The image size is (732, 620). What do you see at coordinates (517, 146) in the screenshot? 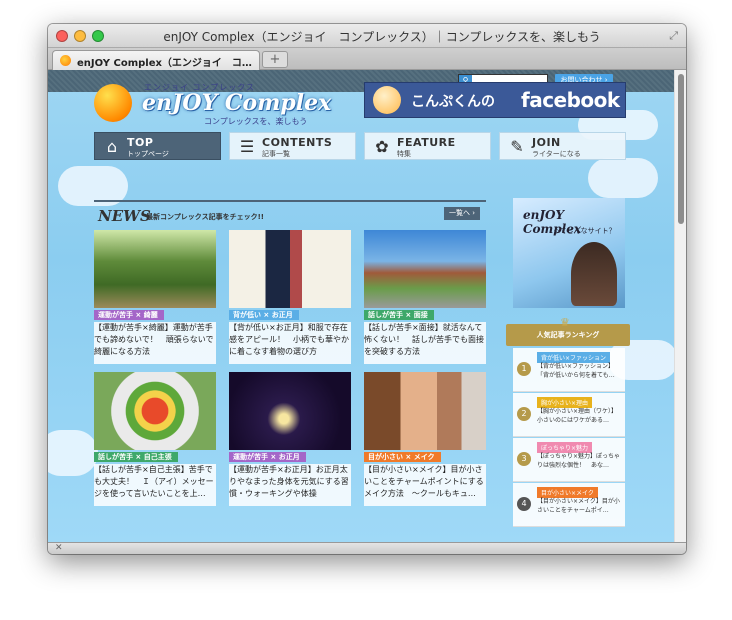
I see `pencil-icon: ✎` at bounding box center [517, 146].